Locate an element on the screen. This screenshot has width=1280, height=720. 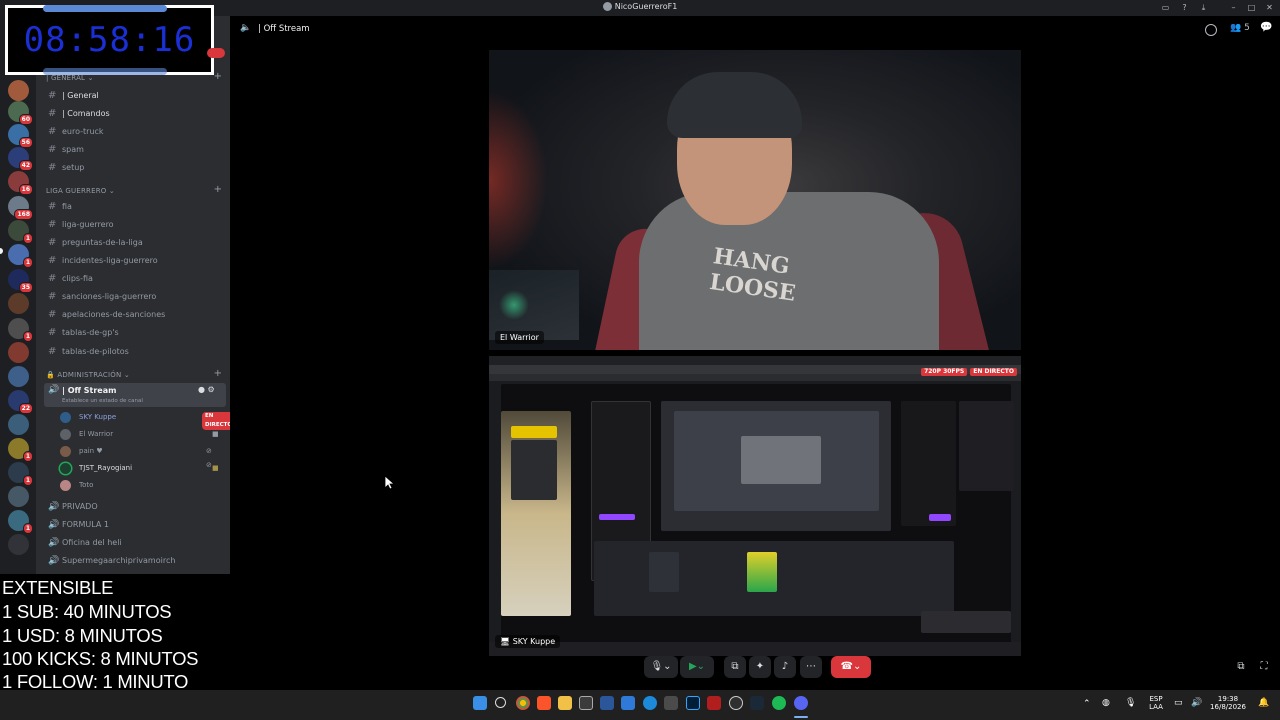
channel-item: # apelaciones-de-sanciones is located at coordinates (133, 315).